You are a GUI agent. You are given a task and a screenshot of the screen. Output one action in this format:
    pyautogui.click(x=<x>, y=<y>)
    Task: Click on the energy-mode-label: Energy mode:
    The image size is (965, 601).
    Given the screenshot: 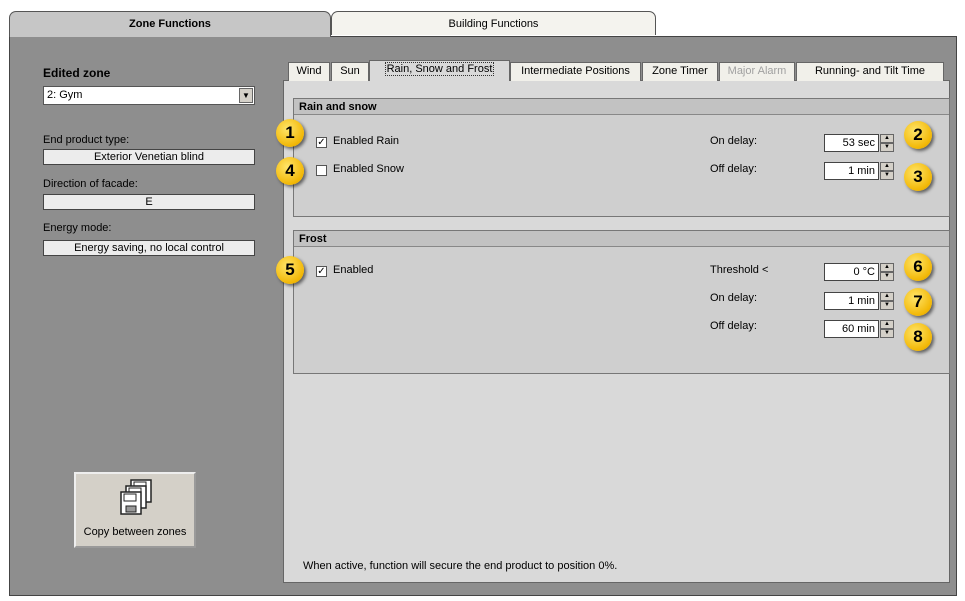 What is the action you would take?
    pyautogui.click(x=77, y=228)
    